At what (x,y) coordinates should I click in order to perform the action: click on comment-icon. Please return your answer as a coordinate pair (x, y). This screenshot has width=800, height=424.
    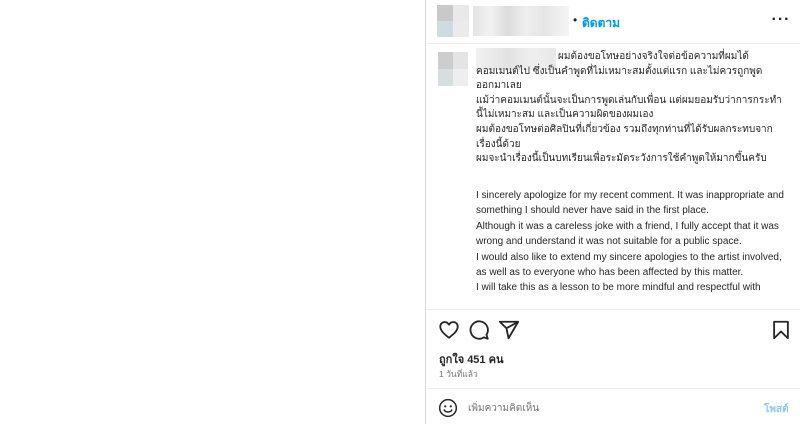
    Looking at the image, I should click on (479, 330).